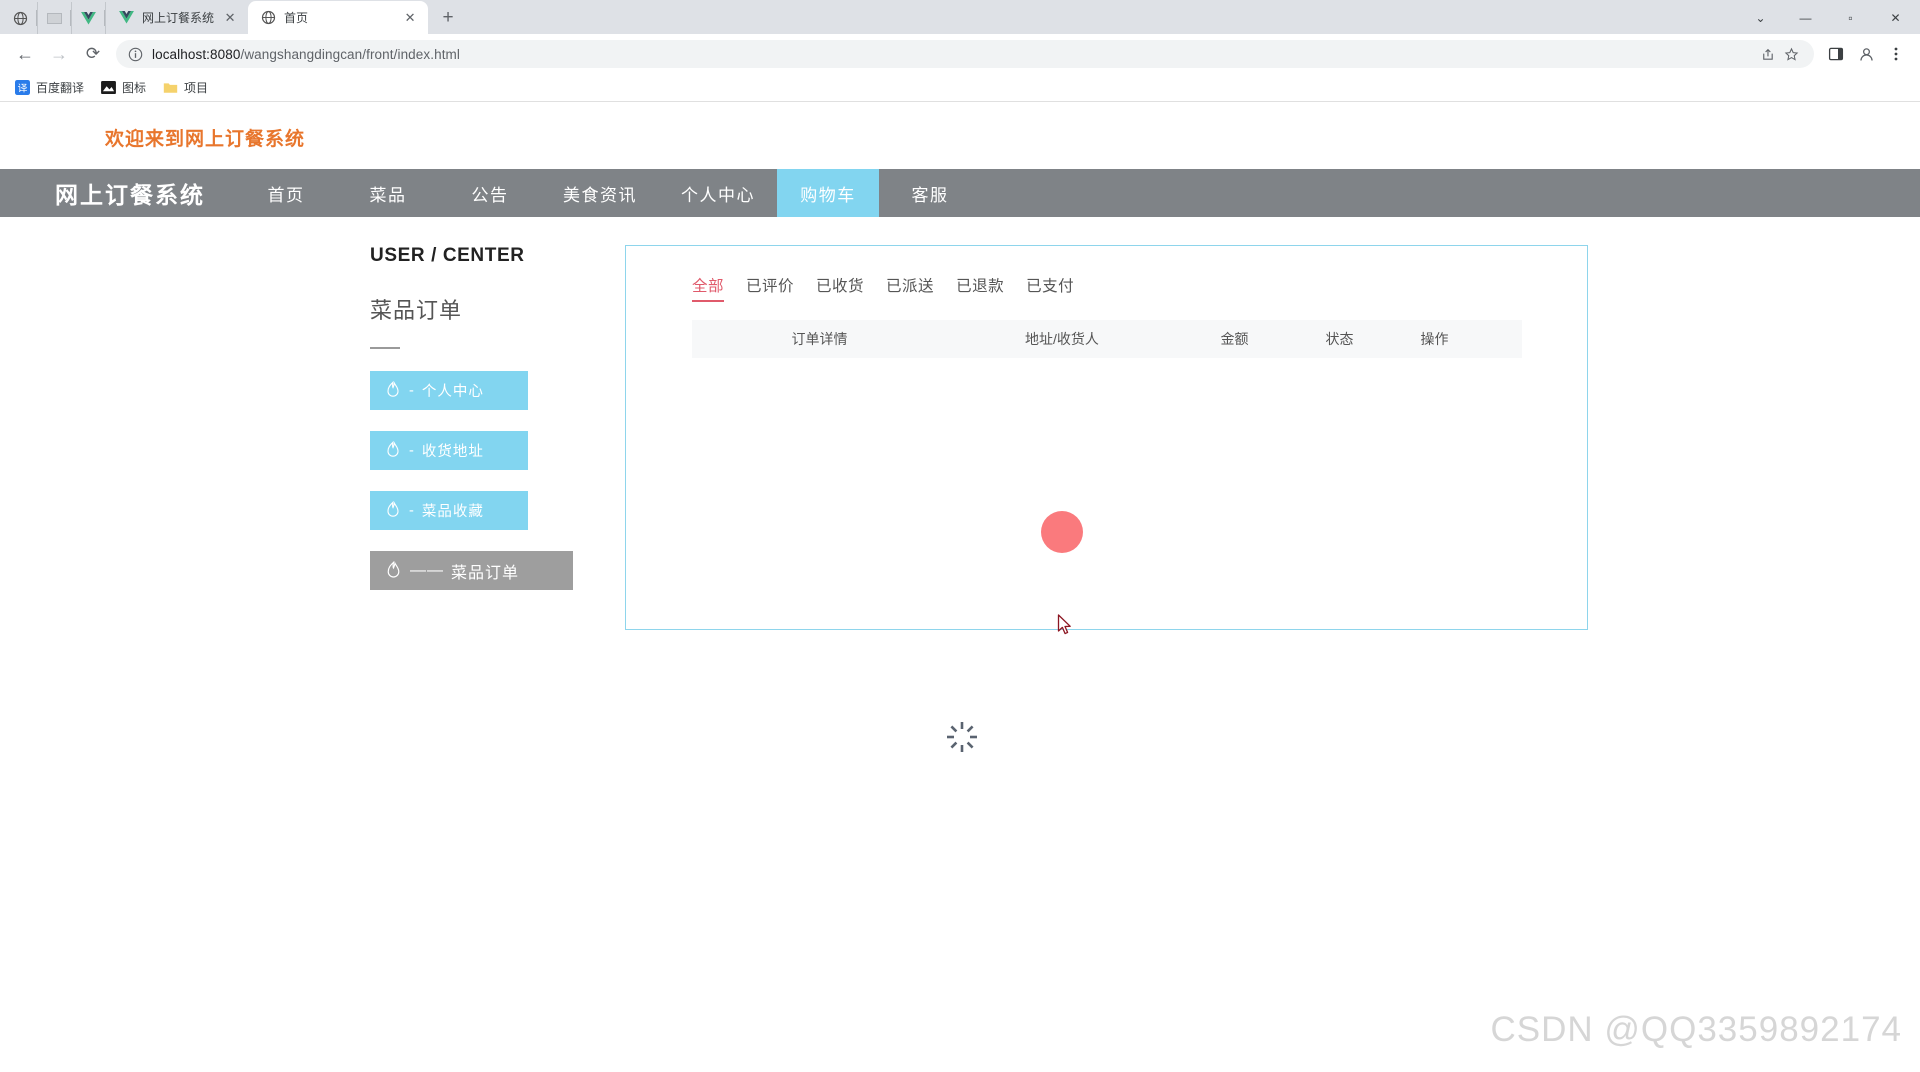  Describe the element at coordinates (134, 88) in the screenshot. I see `bookmark-label: 图标` at that location.